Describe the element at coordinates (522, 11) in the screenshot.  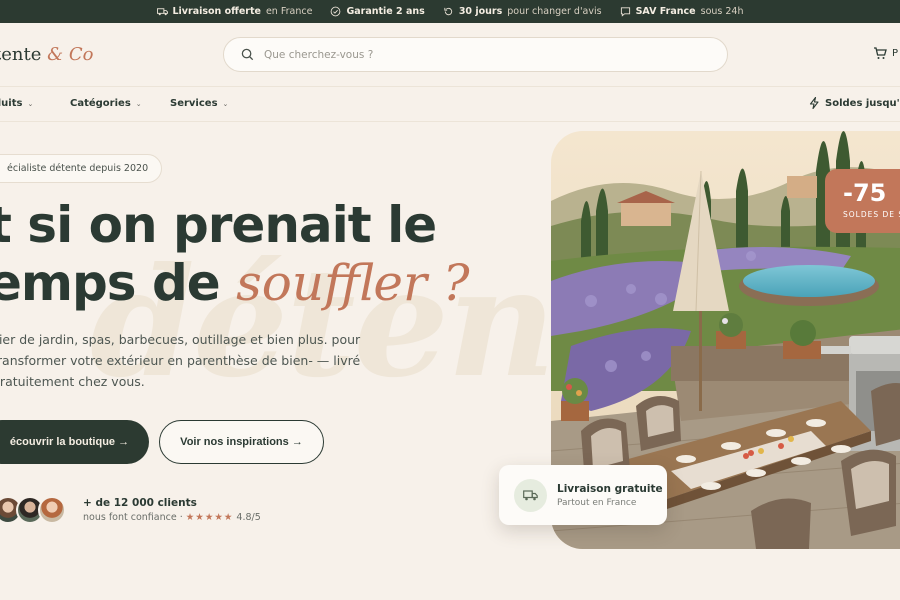
I see `announcement-returns: 30 jours pour changer d'avis` at that location.